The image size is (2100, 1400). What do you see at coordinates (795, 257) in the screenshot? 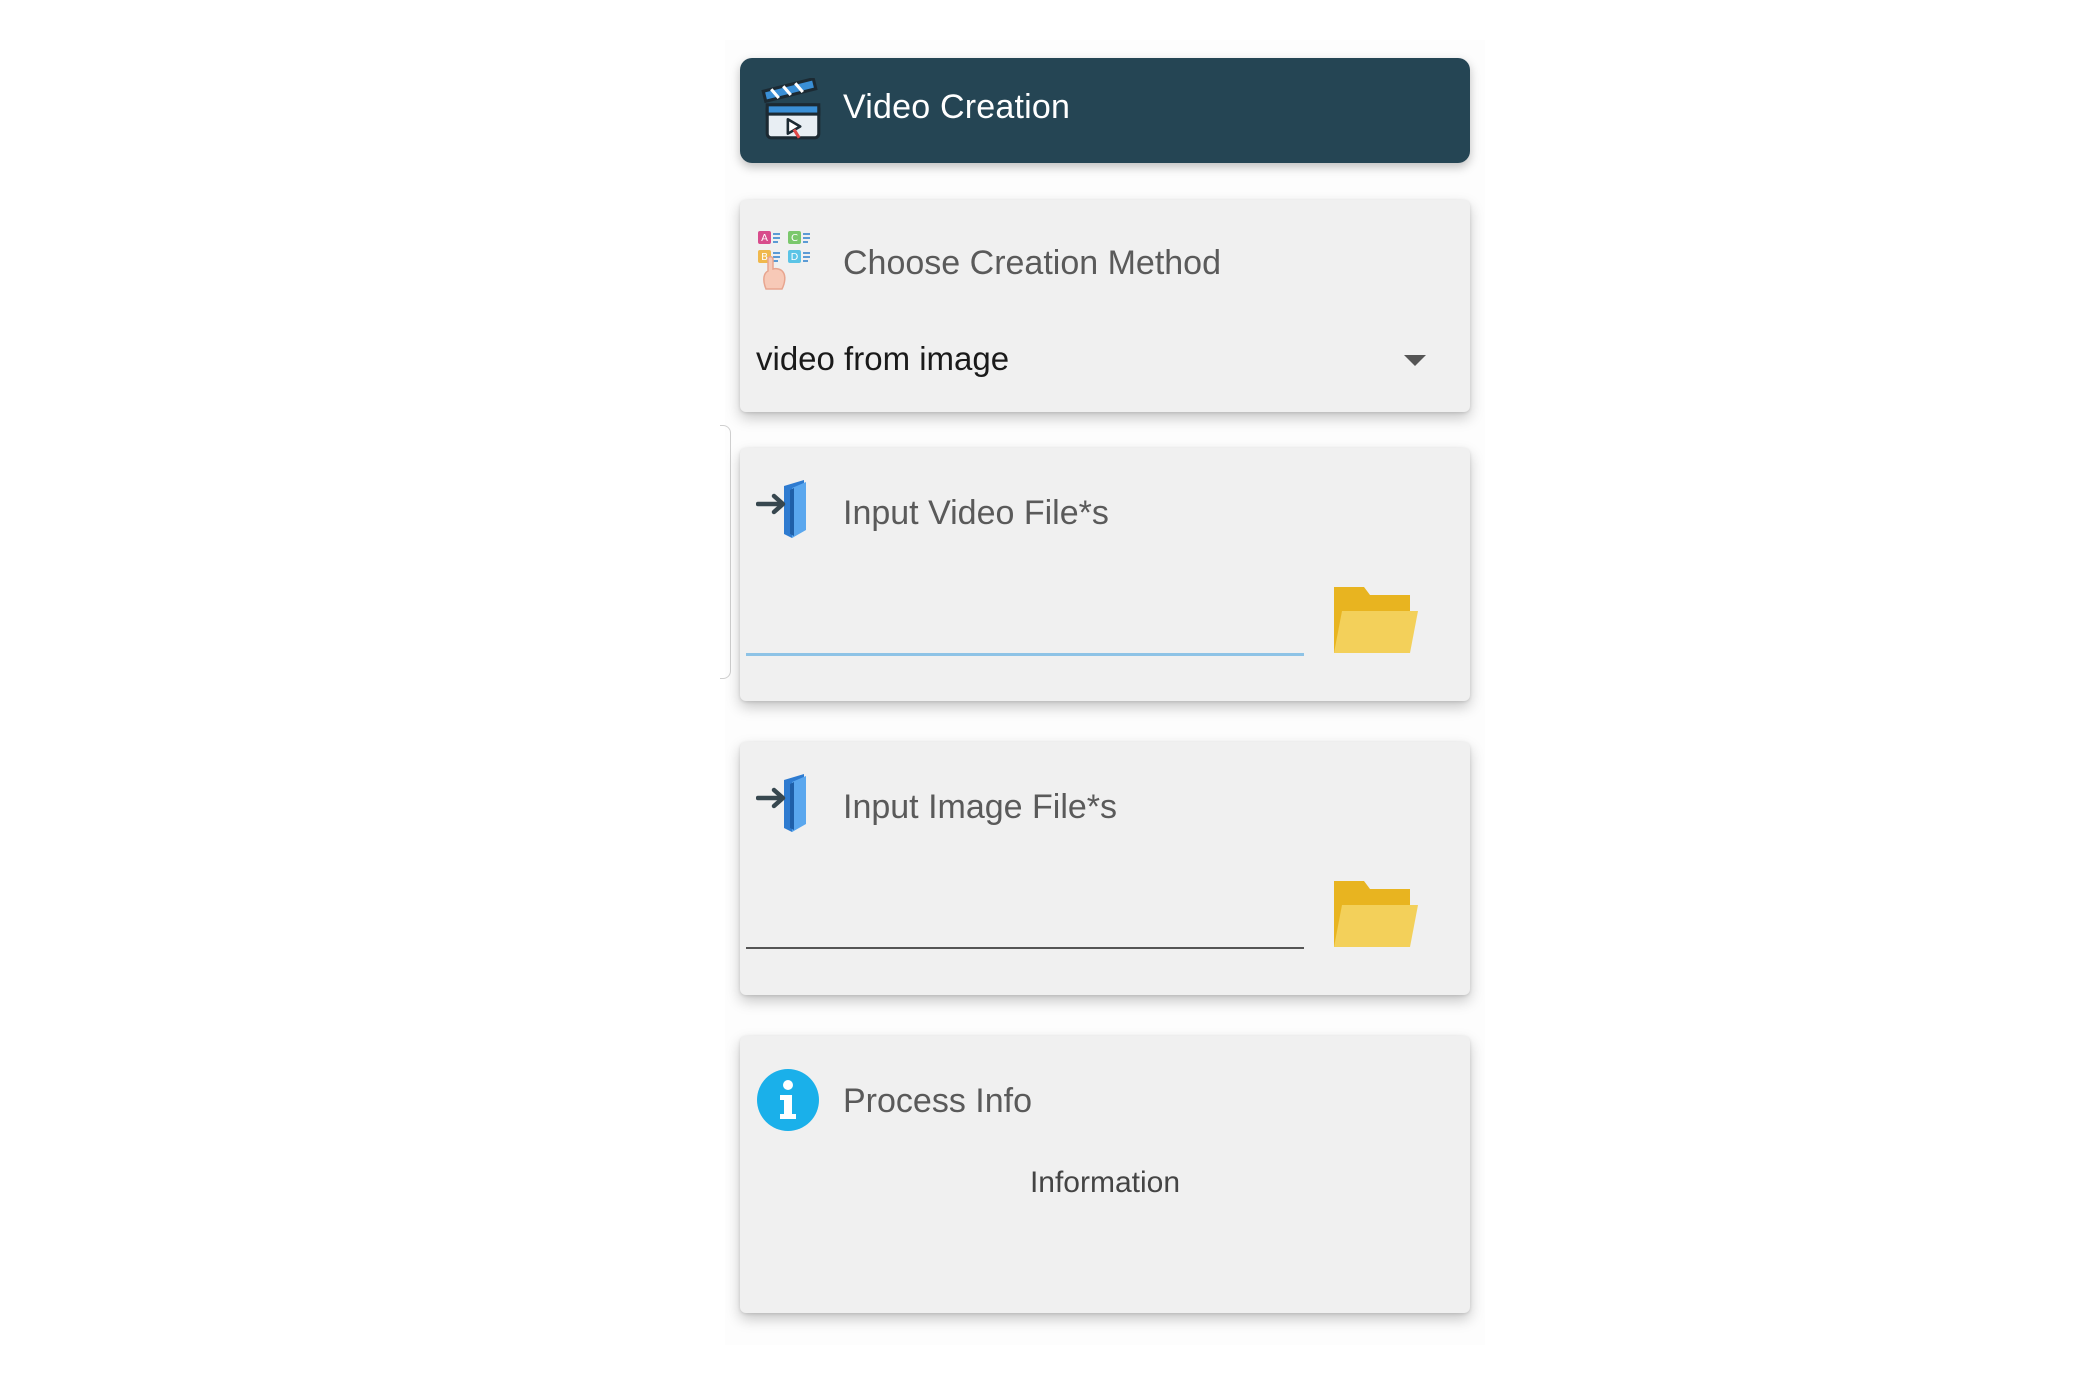
I see `svg-text: D` at bounding box center [795, 257].